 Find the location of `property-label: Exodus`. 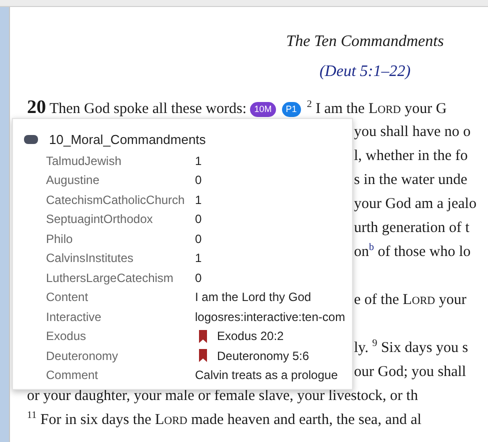

property-label: Exodus is located at coordinates (67, 336).